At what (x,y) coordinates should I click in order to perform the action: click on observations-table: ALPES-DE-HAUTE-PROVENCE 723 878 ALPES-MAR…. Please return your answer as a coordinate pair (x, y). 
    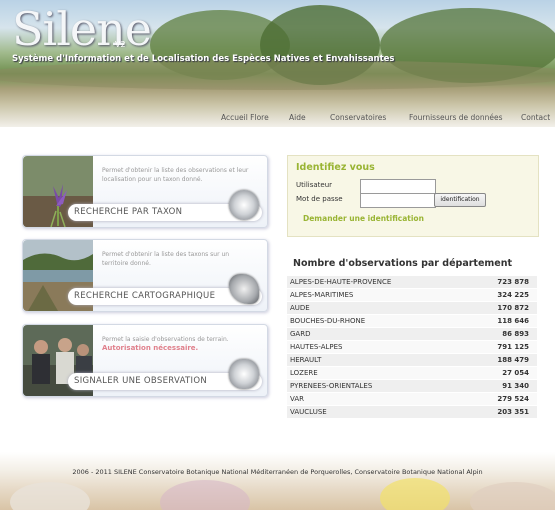
    Looking at the image, I should click on (412, 347).